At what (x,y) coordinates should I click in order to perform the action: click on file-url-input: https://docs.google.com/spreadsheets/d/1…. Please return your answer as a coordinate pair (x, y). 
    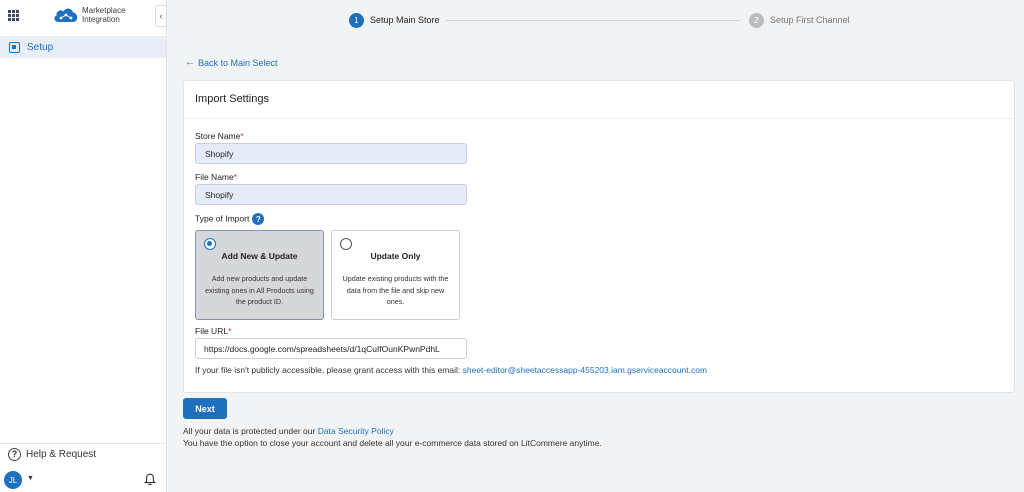
    Looking at the image, I should click on (331, 348).